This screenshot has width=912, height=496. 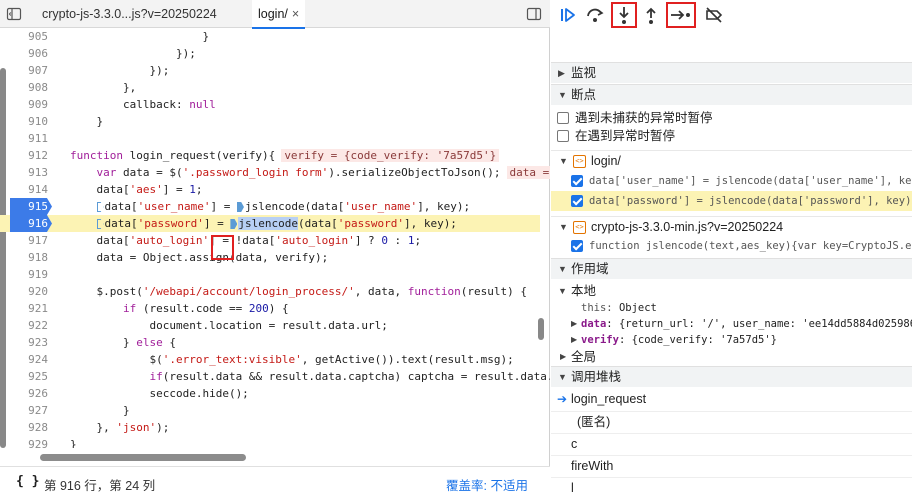 I want to click on deactivate-breakpoints-icon, so click(x=714, y=15).